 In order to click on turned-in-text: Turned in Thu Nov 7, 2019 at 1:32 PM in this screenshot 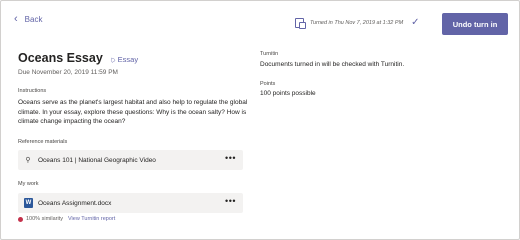, I will do `click(357, 22)`.